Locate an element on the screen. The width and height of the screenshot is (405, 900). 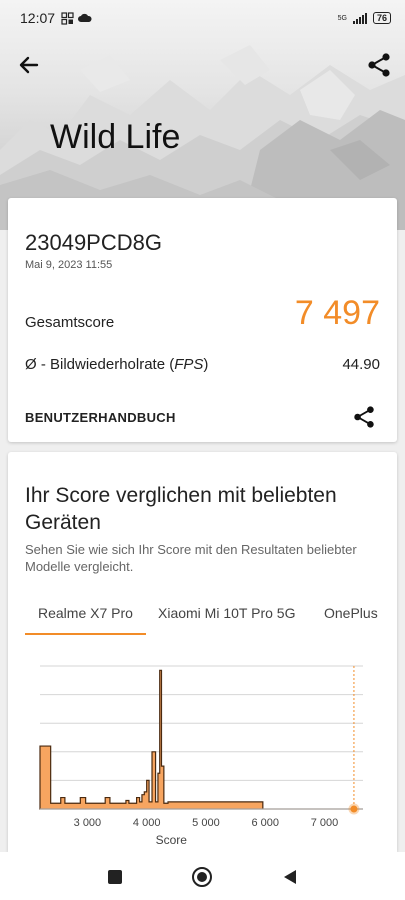
score-value: 7 497 is located at coordinates (337, 313).